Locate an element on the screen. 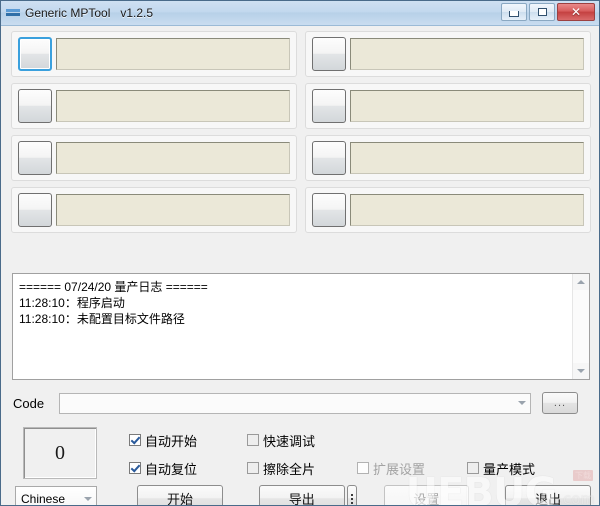 The width and height of the screenshot is (600, 506). checkbox-label: 自动复位 is located at coordinates (171, 469).